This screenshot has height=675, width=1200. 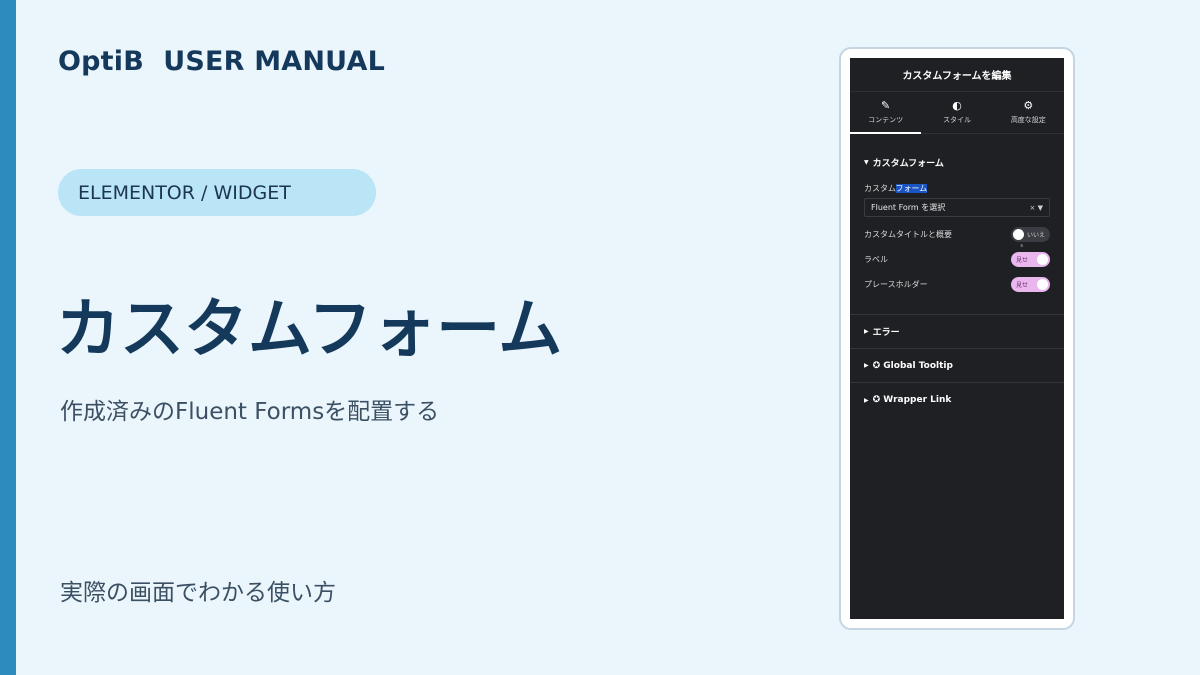 What do you see at coordinates (880, 188) in the screenshot?
I see `field-label-prefix: カスタム` at bounding box center [880, 188].